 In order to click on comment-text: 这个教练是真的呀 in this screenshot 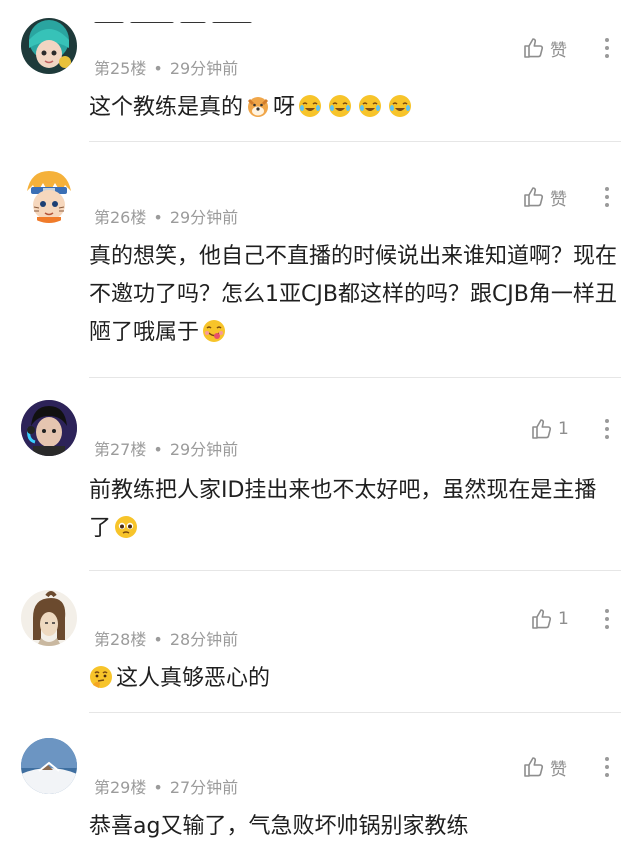, I will do `click(354, 108)`.